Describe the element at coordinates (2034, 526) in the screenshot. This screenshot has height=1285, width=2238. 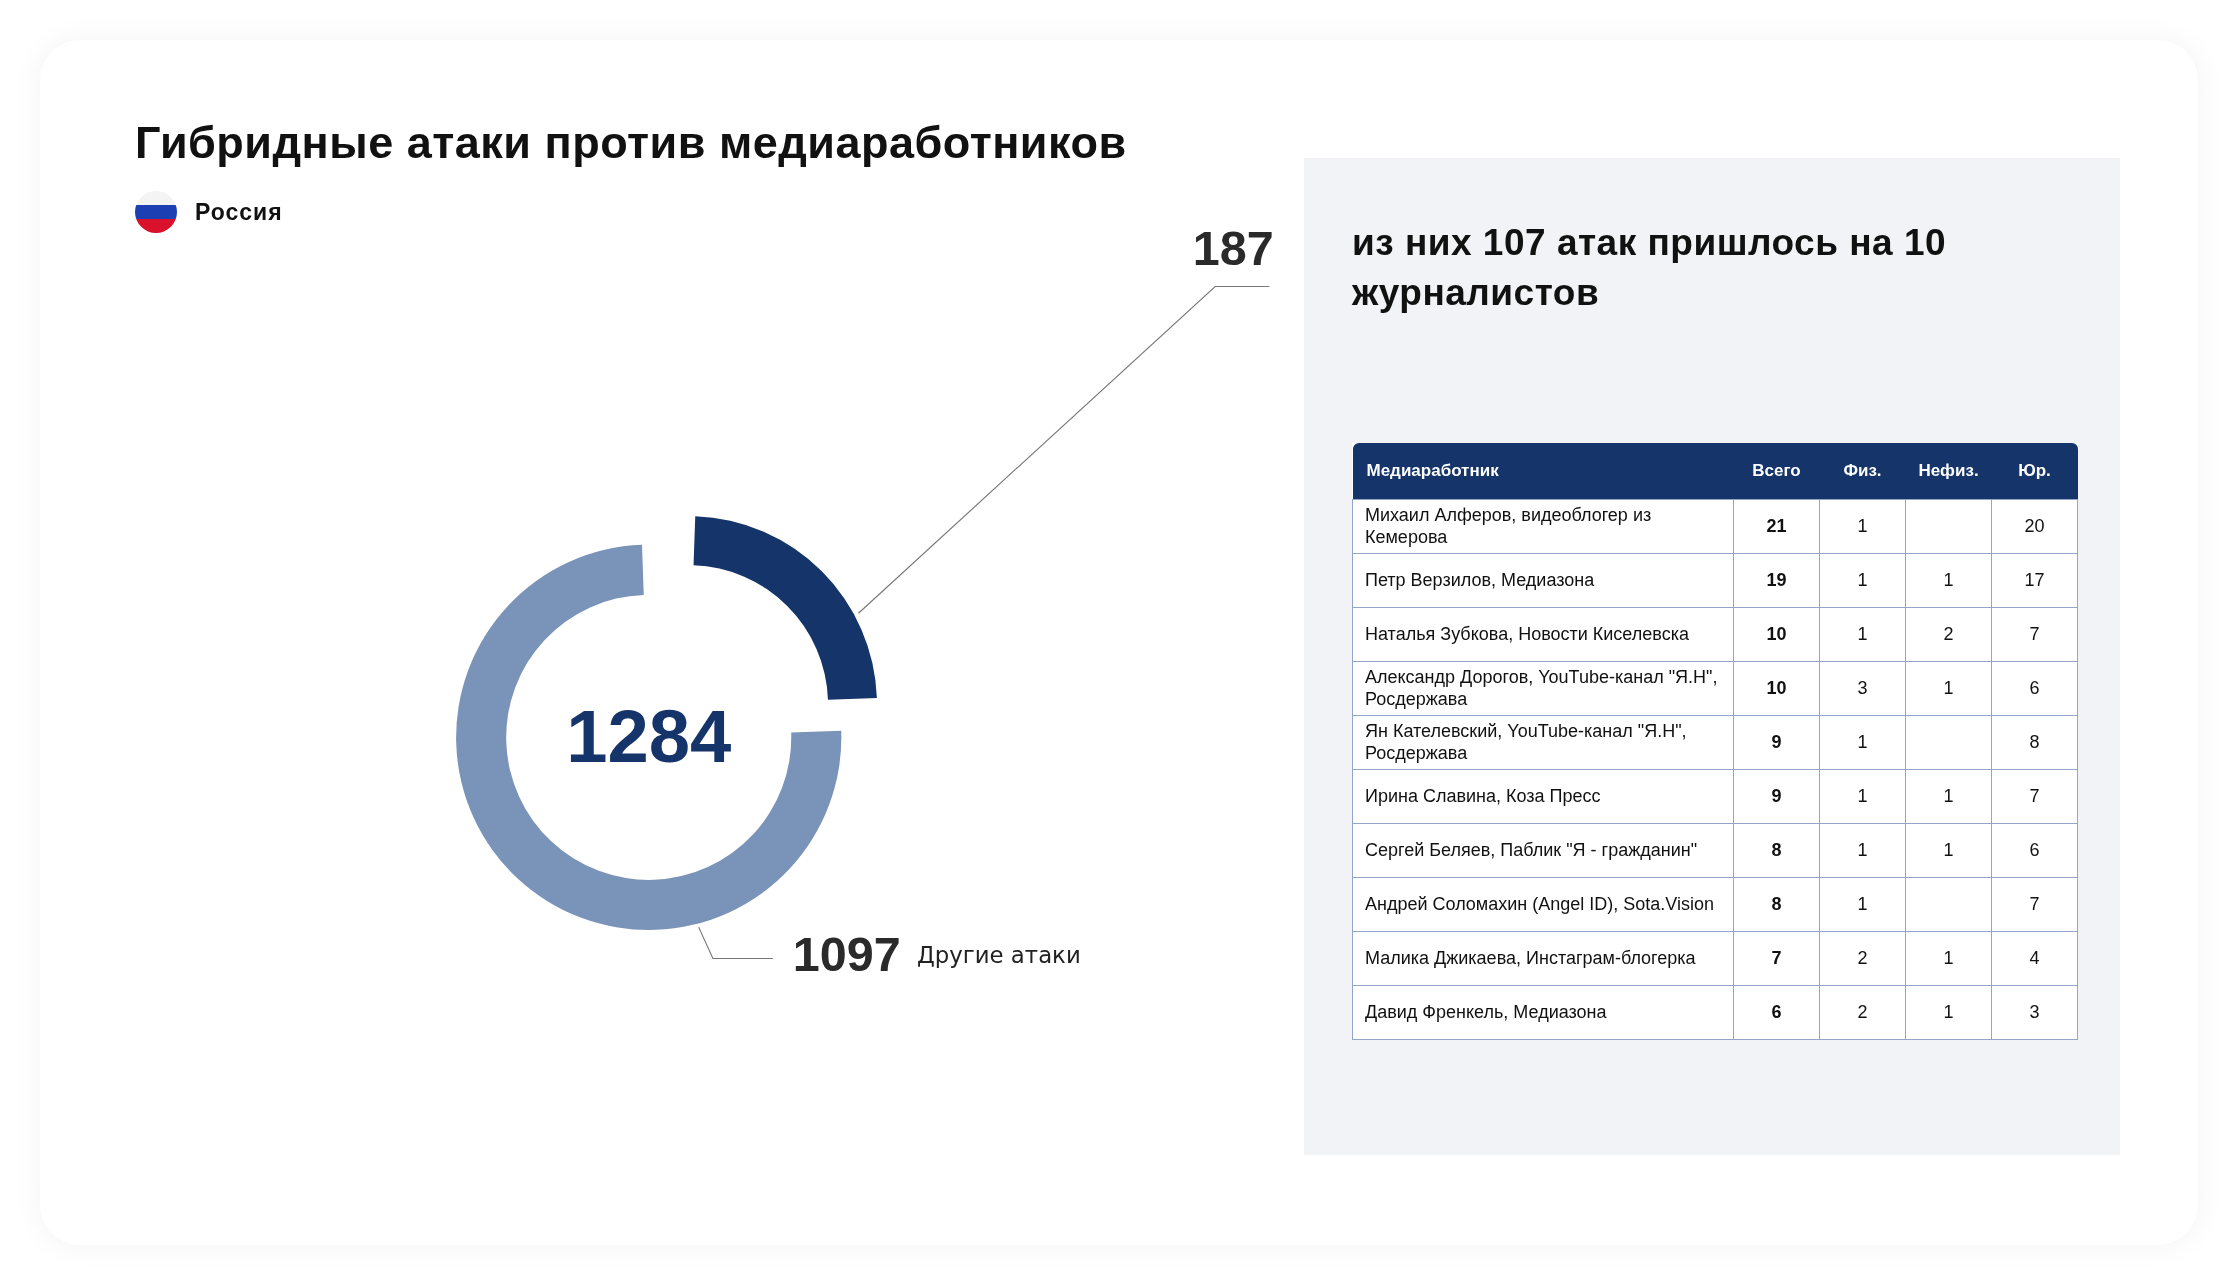
I see `table-cell: 20` at that location.